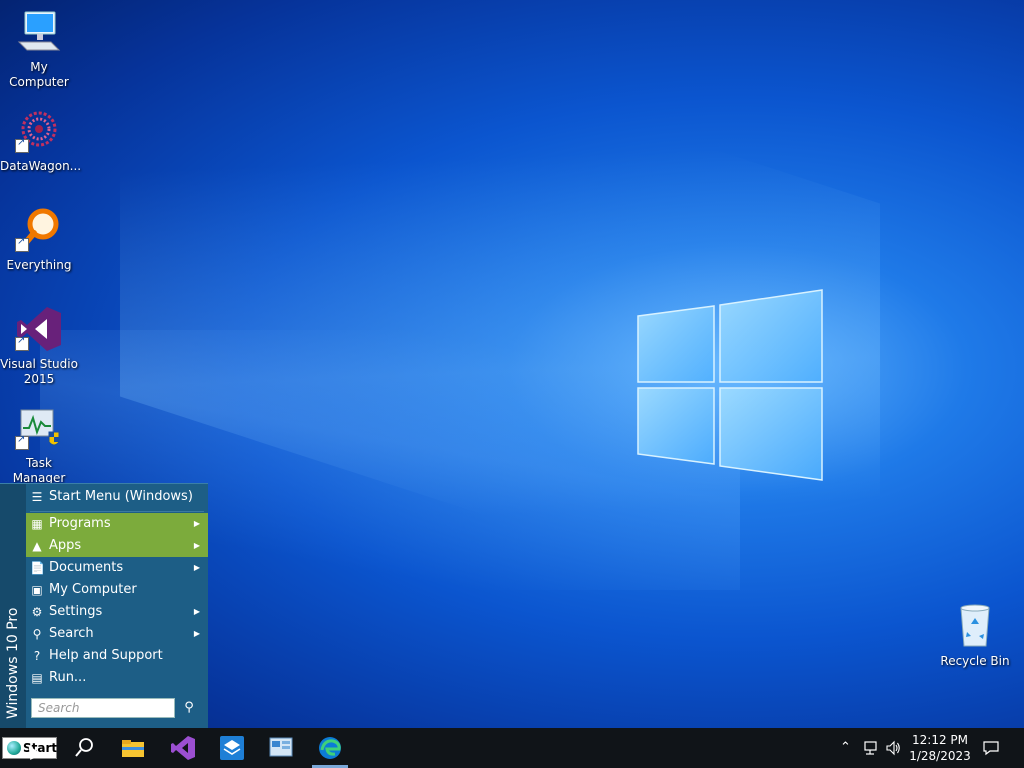 The width and height of the screenshot is (1024, 768). What do you see at coordinates (106, 655) in the screenshot?
I see `menu-item-label: Help and Support` at bounding box center [106, 655].